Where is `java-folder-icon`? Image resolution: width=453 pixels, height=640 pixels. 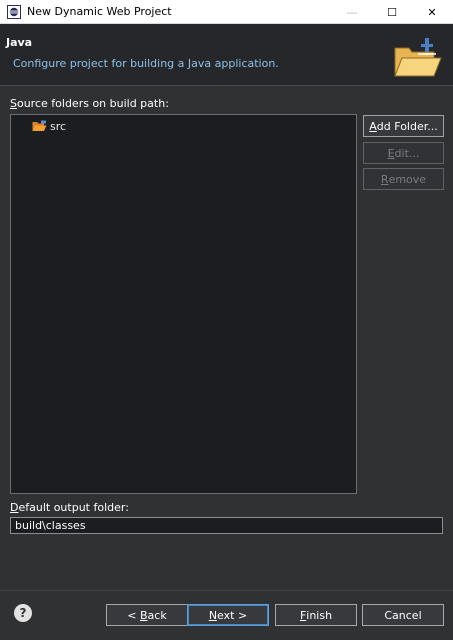 java-folder-icon is located at coordinates (418, 57).